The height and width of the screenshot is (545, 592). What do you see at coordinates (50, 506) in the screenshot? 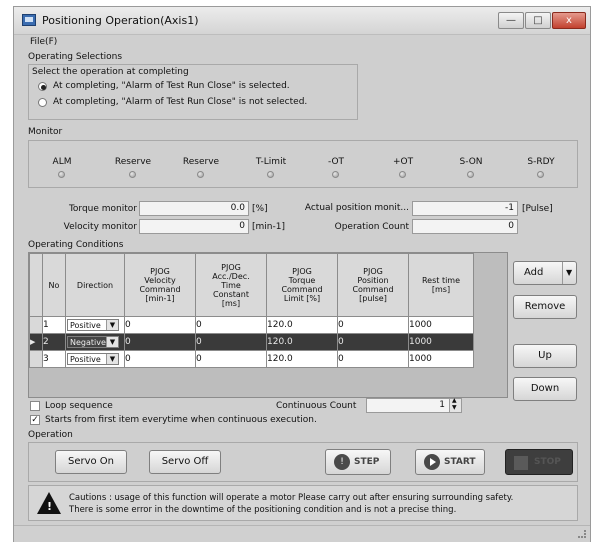
I see `warning-icon-mark: !` at bounding box center [50, 506].